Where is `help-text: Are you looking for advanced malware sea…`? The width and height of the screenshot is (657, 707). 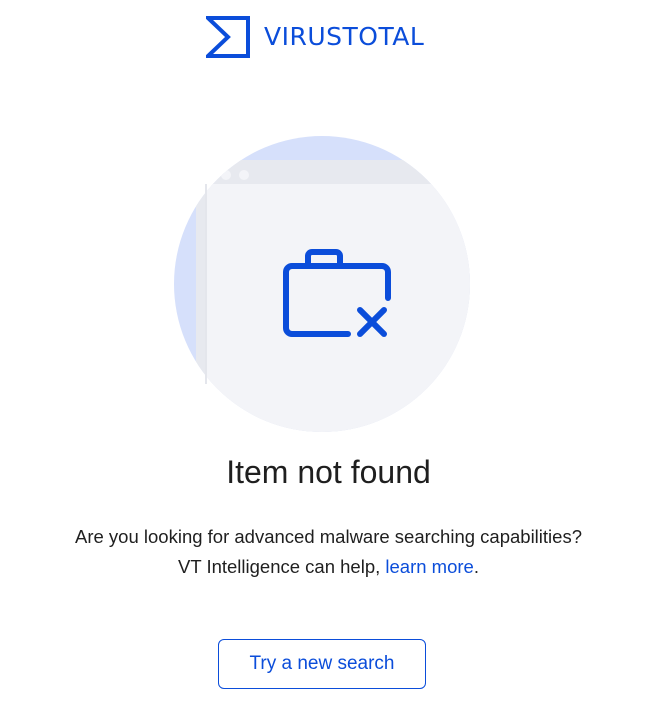 help-text: Are you looking for advanced malware sea… is located at coordinates (328, 552).